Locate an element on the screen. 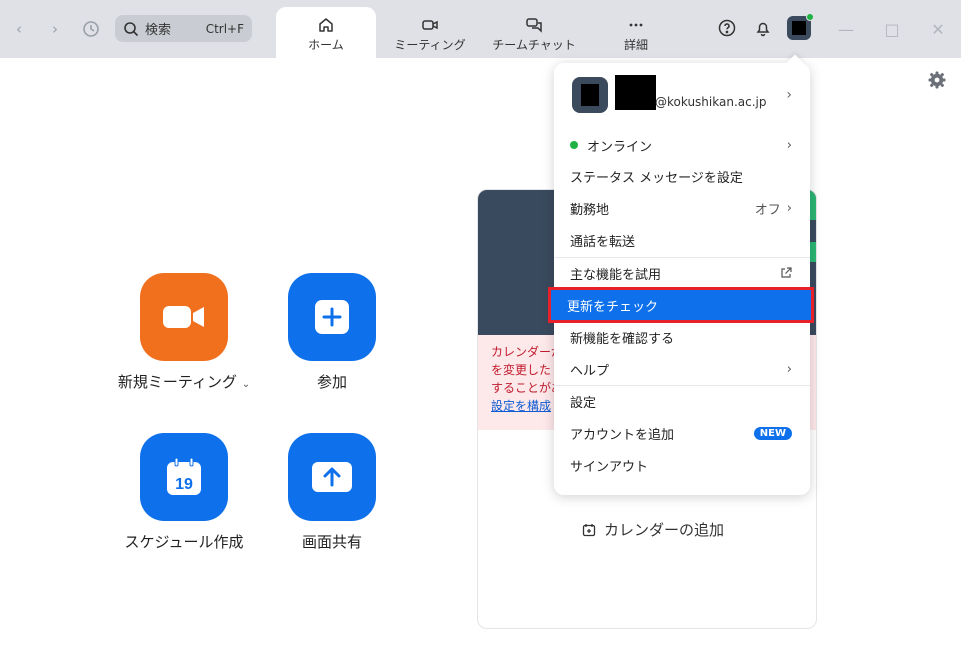 The image size is (961, 653). search-shortcut: Ctrl+F is located at coordinates (224, 28).